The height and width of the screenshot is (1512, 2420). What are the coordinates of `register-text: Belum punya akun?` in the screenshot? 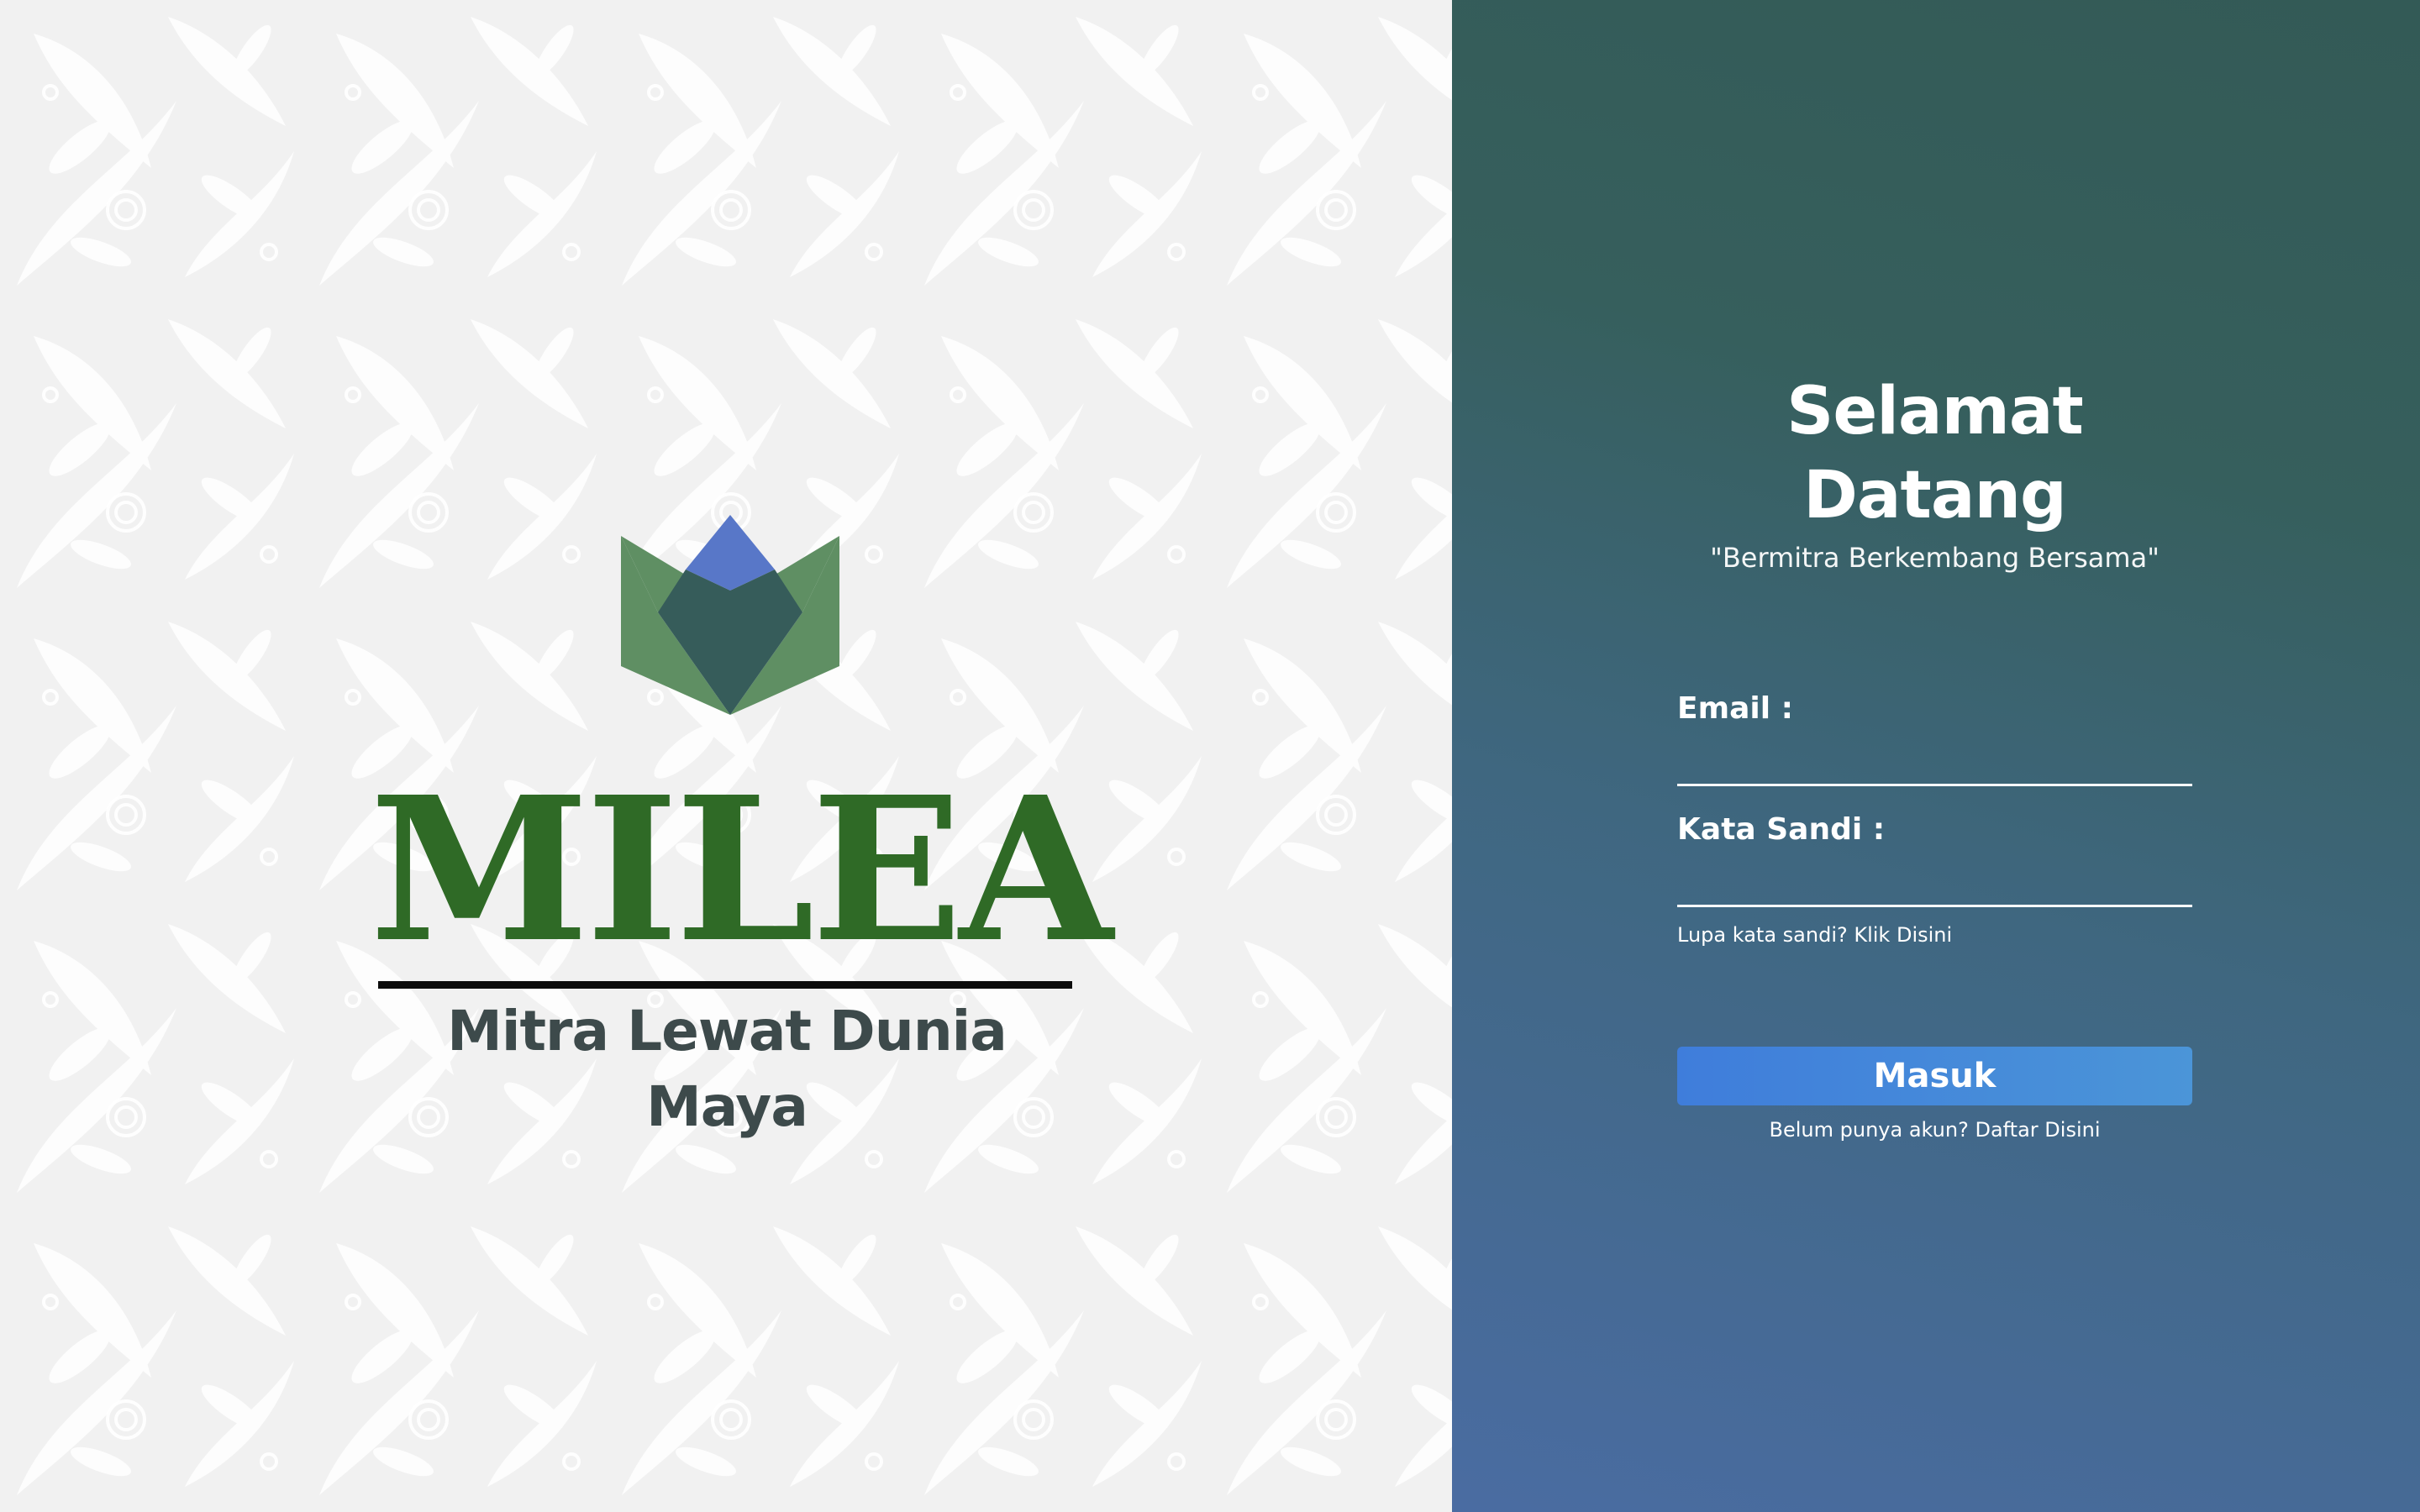 It's located at (1872, 1130).